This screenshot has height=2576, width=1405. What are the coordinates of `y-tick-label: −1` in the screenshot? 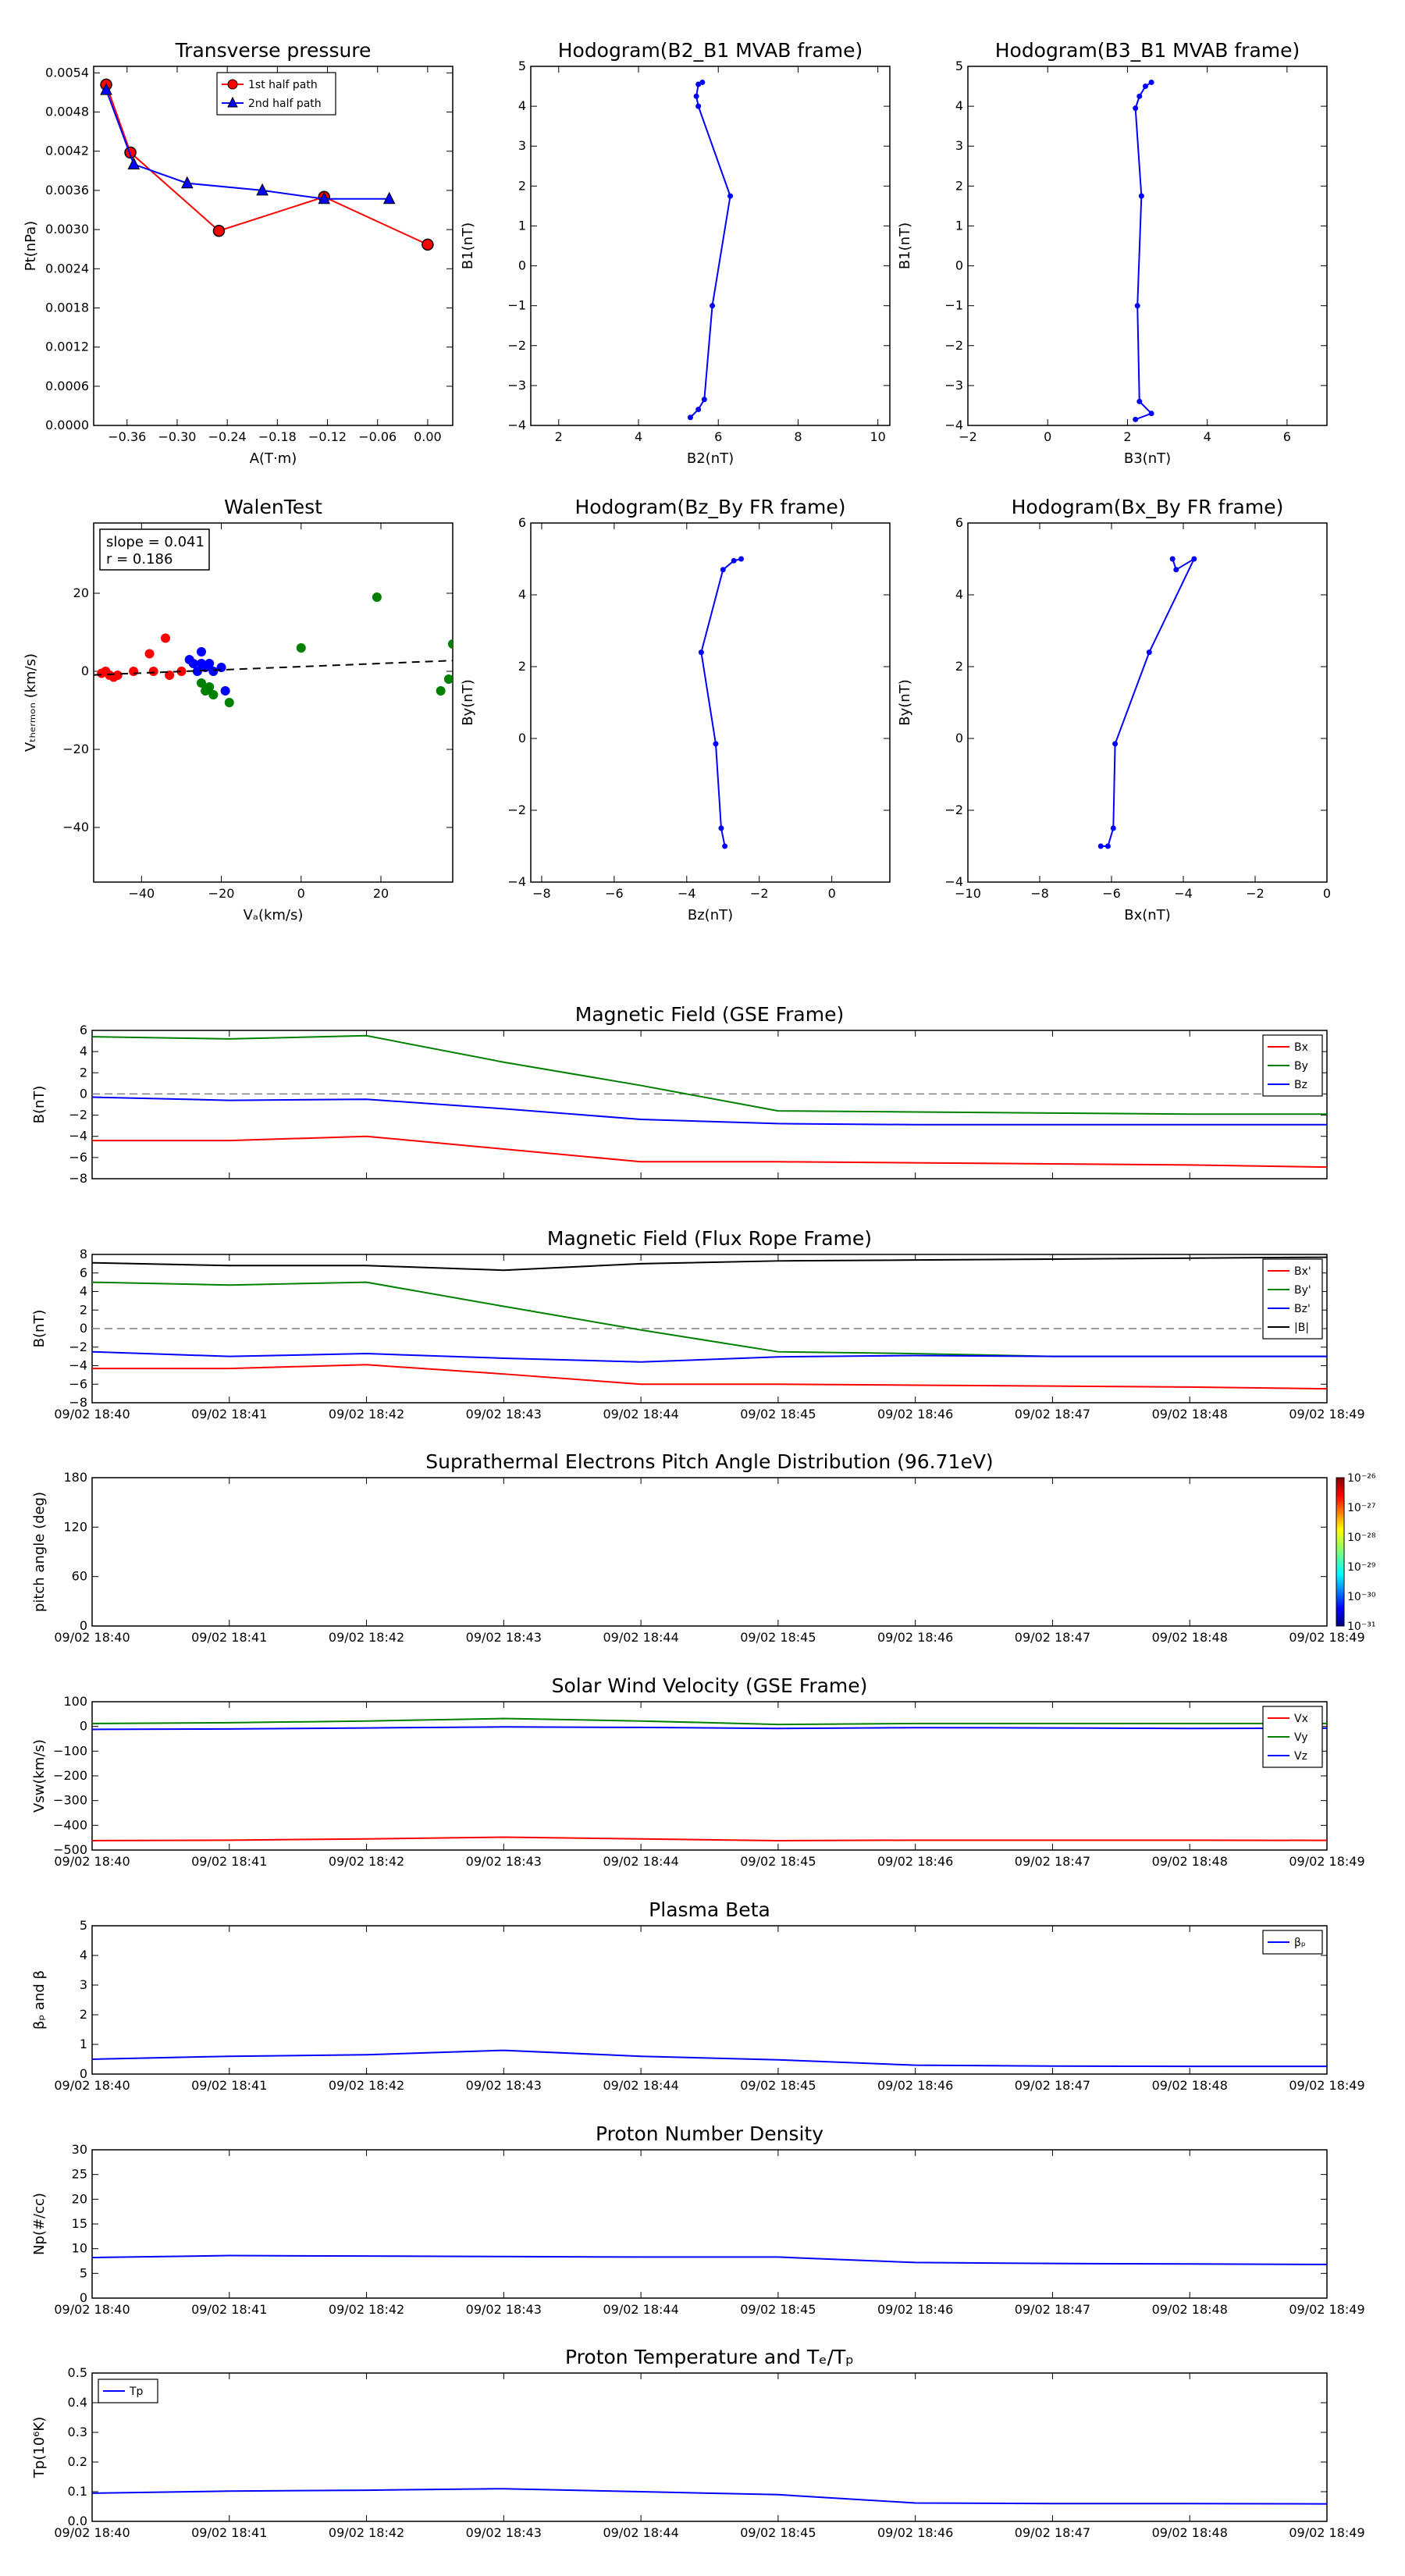 It's located at (516, 305).